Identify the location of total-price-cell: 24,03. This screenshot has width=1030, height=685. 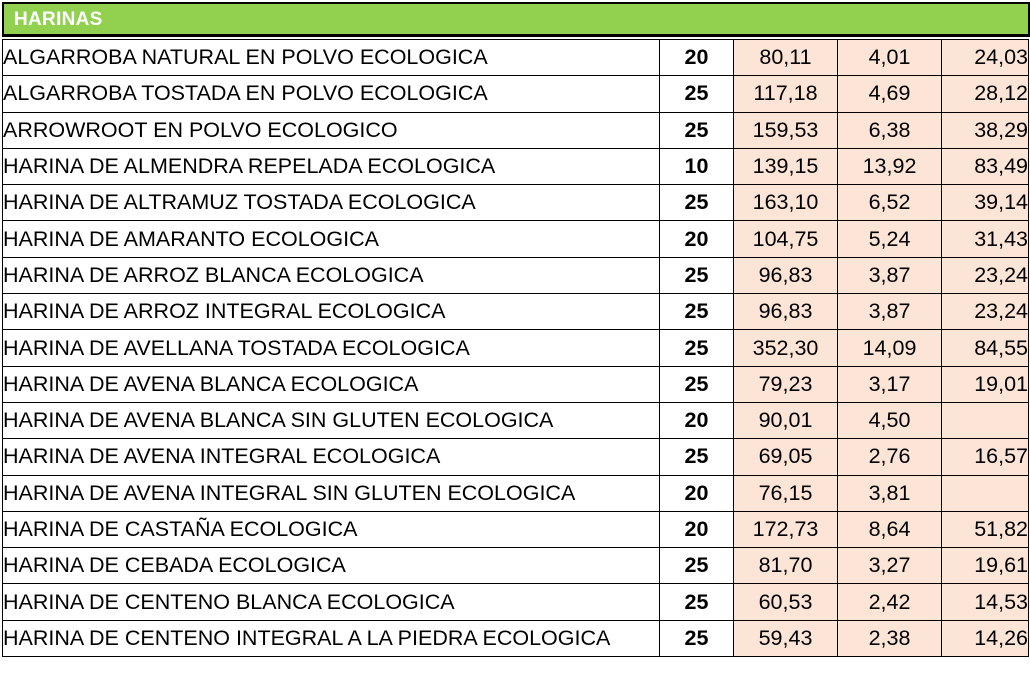
(985, 57).